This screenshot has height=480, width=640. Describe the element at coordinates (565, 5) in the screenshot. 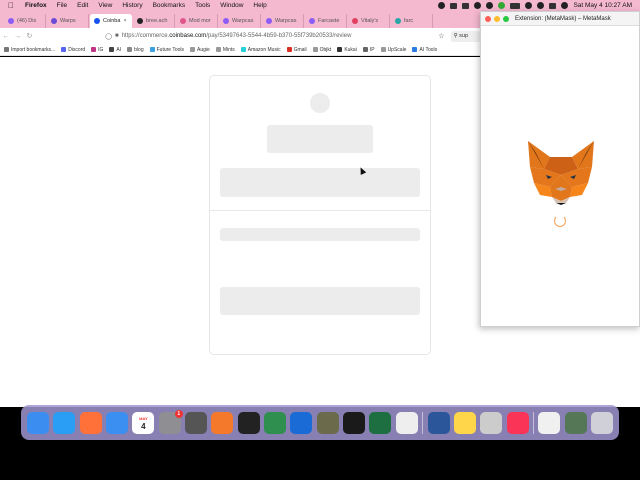

I see `siri-icon` at that location.